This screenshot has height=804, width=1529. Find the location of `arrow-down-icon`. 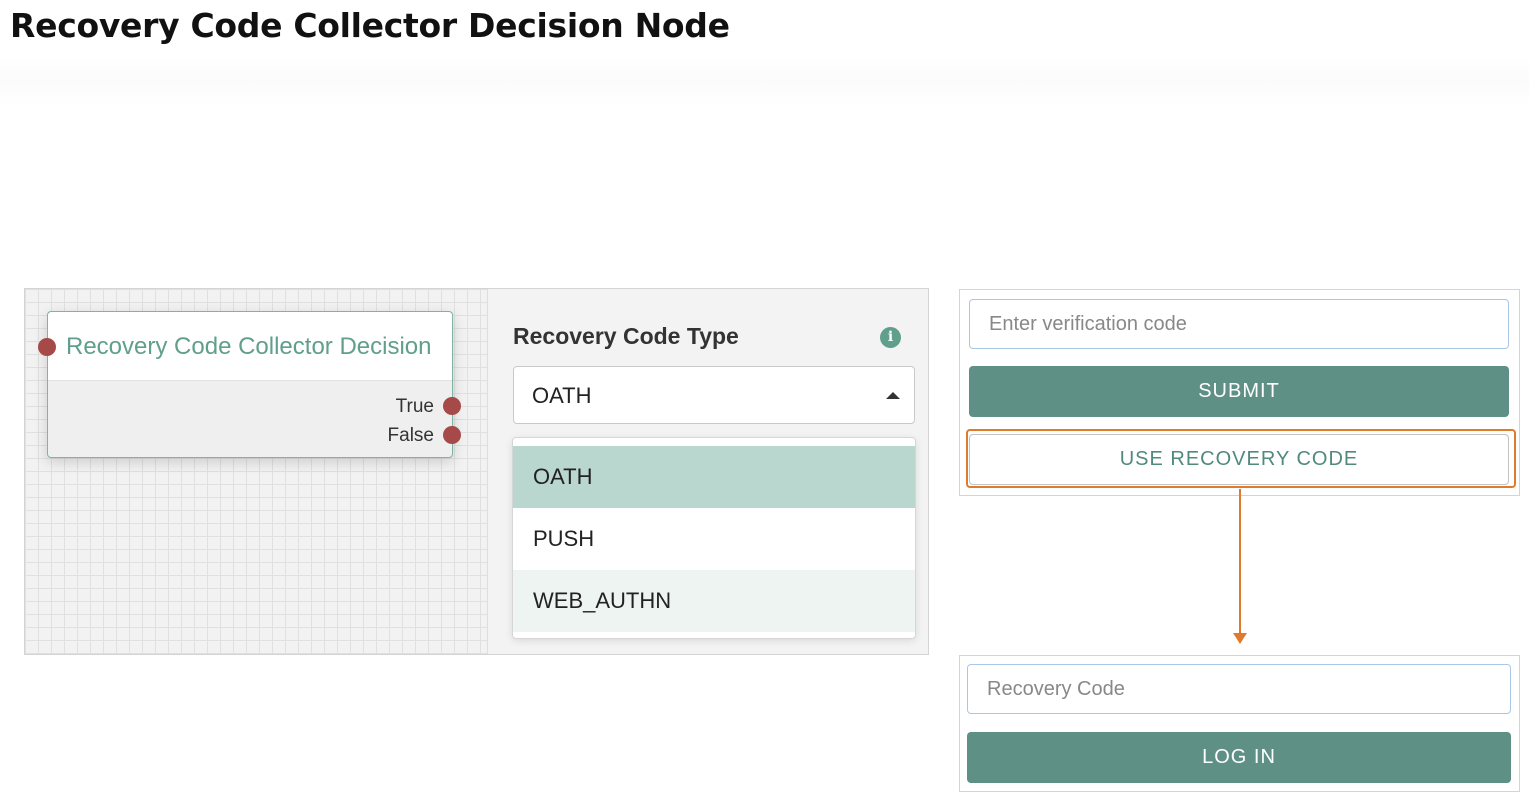

arrow-down-icon is located at coordinates (1240, 638).